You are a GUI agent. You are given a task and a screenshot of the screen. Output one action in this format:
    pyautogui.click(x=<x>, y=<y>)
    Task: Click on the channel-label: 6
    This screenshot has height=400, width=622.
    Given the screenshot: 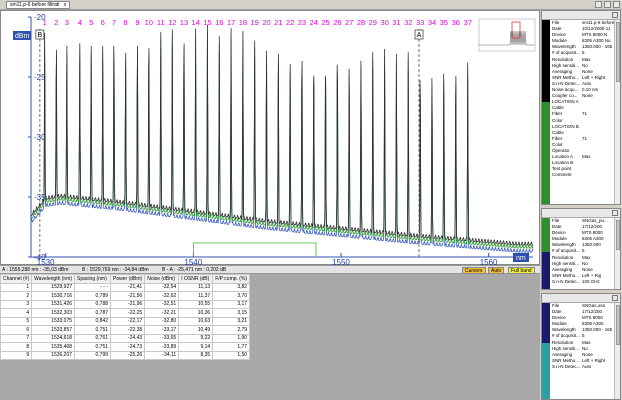 What is the action you would take?
    pyautogui.click(x=103, y=22)
    